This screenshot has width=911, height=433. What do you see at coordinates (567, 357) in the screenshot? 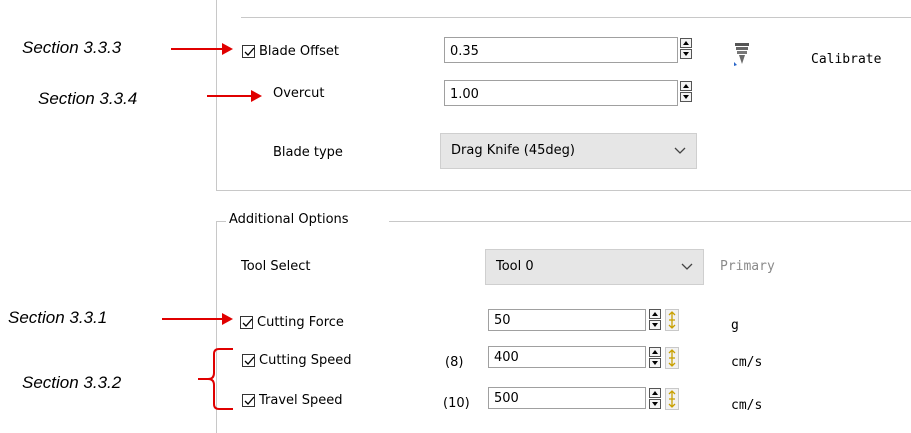
I see `cutting-speed-field: 400` at bounding box center [567, 357].